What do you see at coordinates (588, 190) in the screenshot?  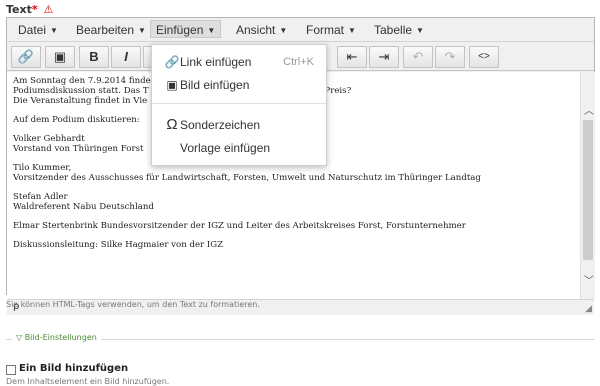 I see `scrollbar-thumb` at bounding box center [588, 190].